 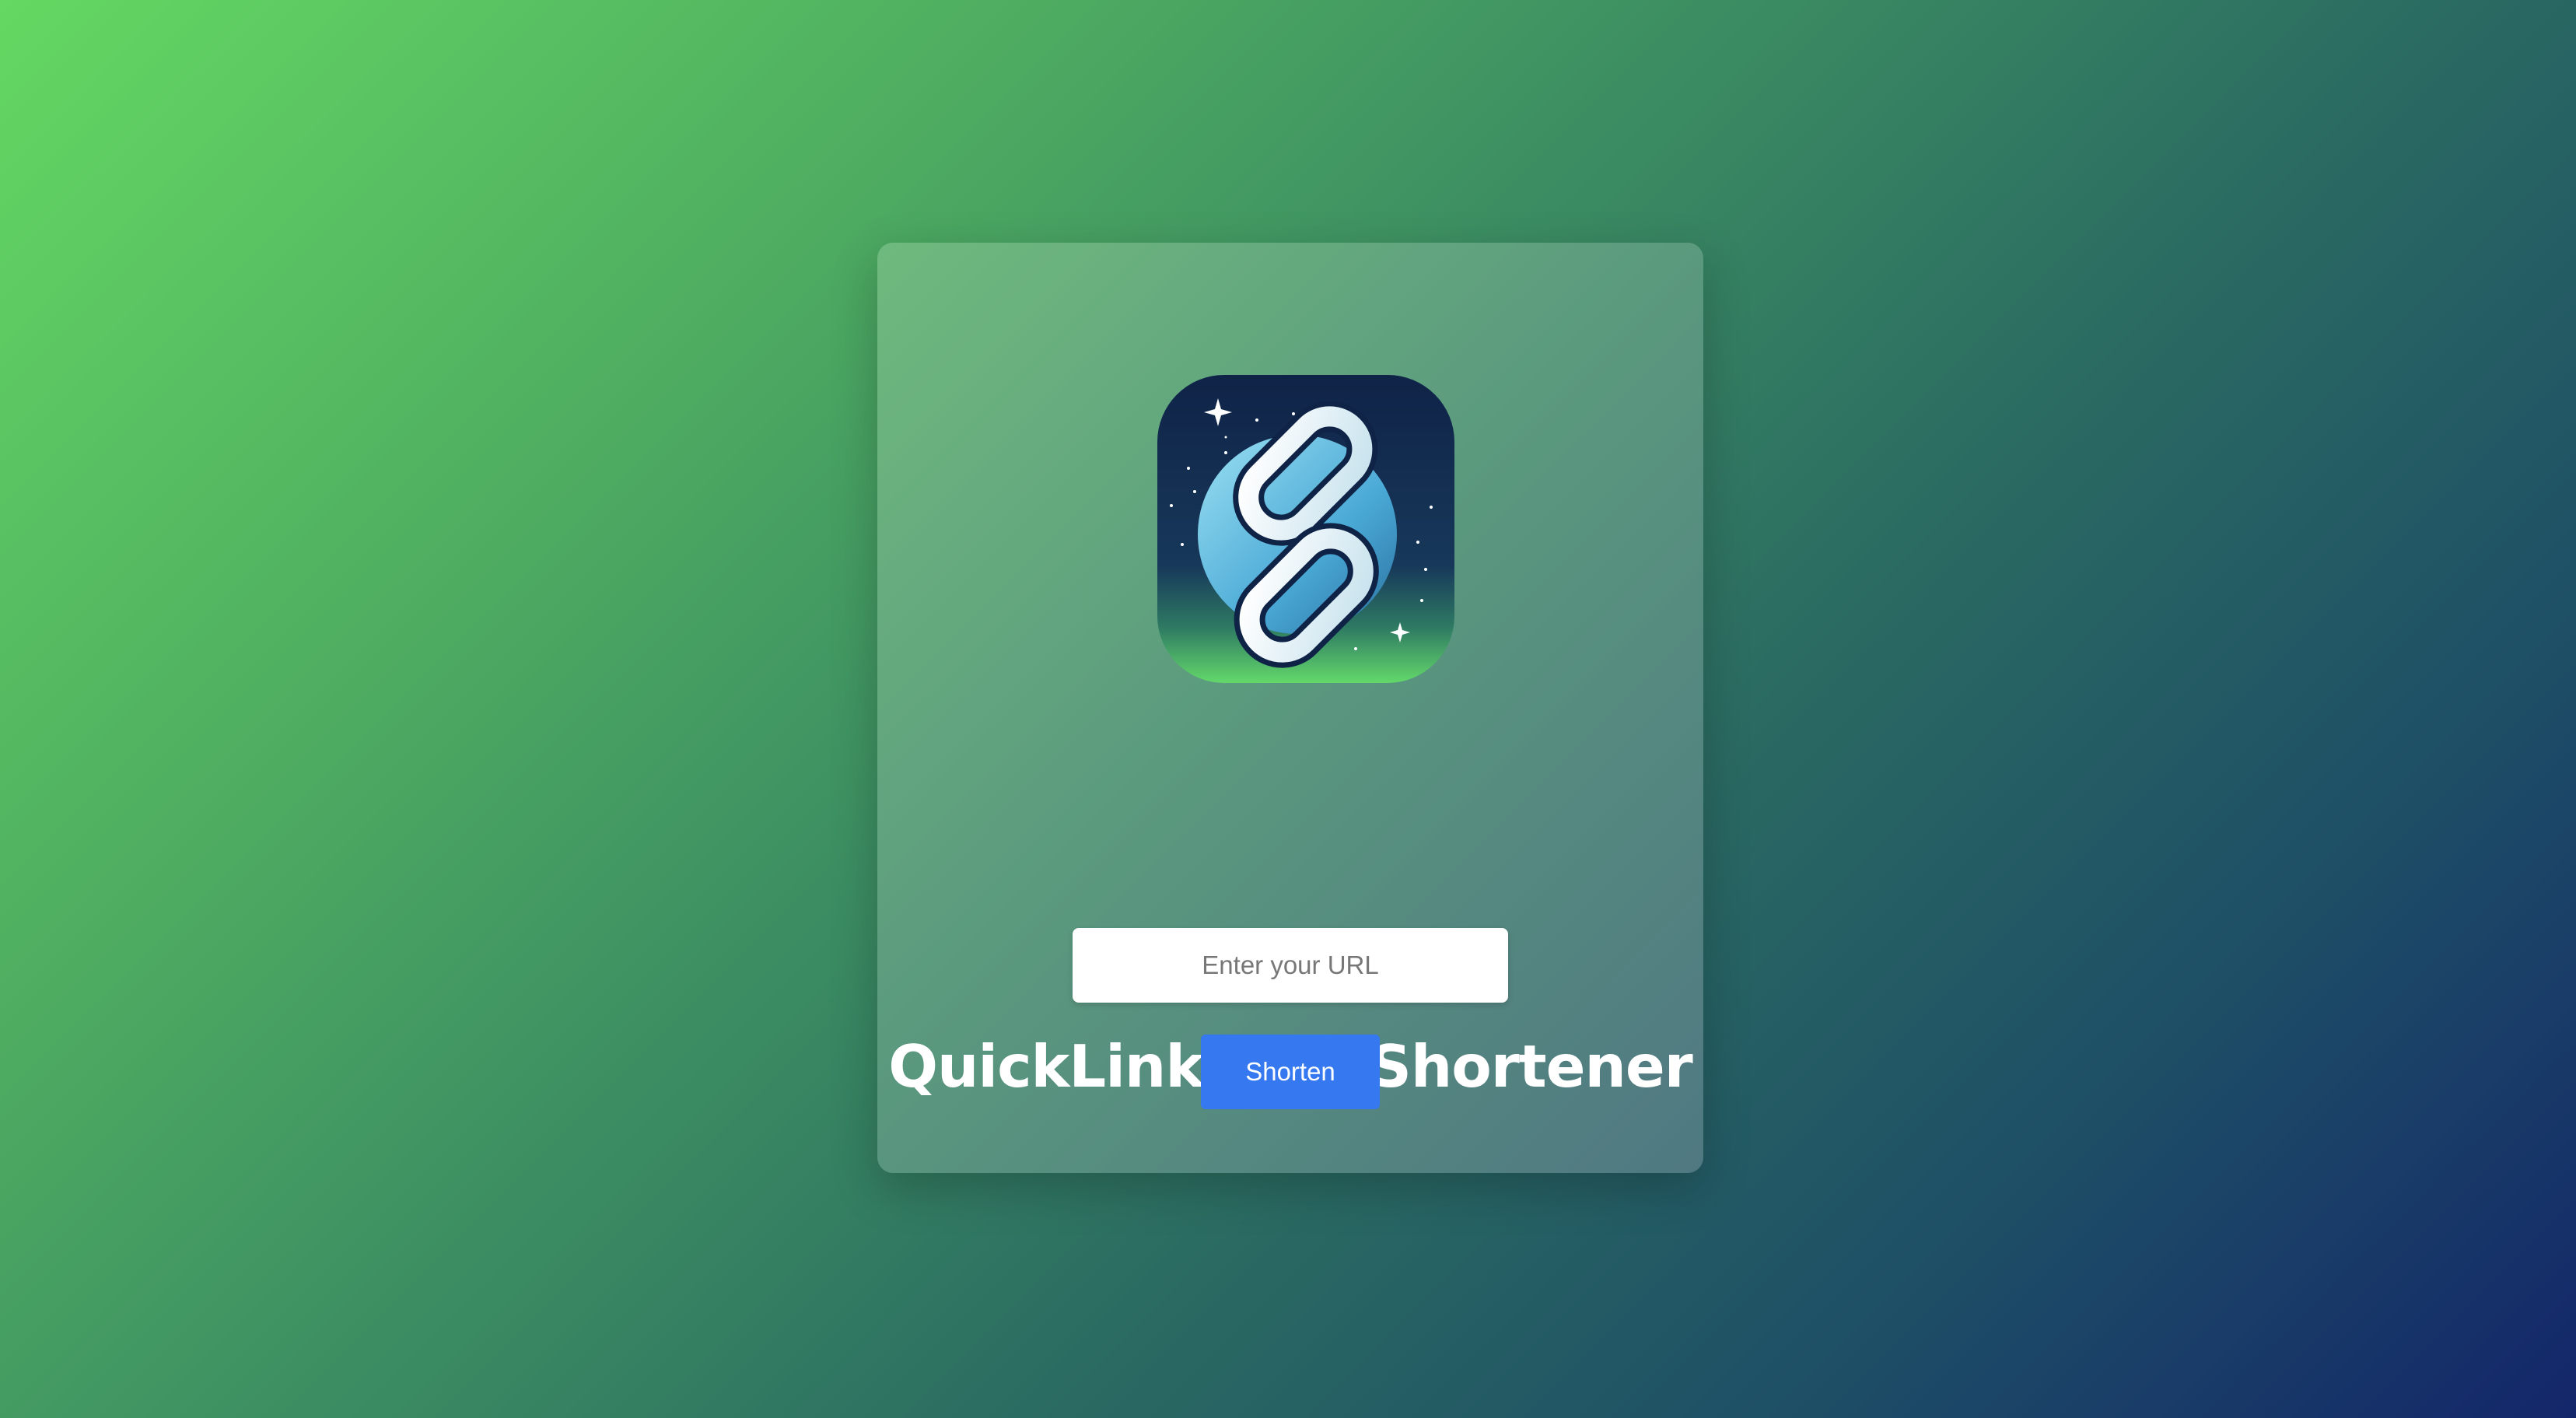 What do you see at coordinates (1290, 1072) in the screenshot?
I see `shorten-button: Shorten` at bounding box center [1290, 1072].